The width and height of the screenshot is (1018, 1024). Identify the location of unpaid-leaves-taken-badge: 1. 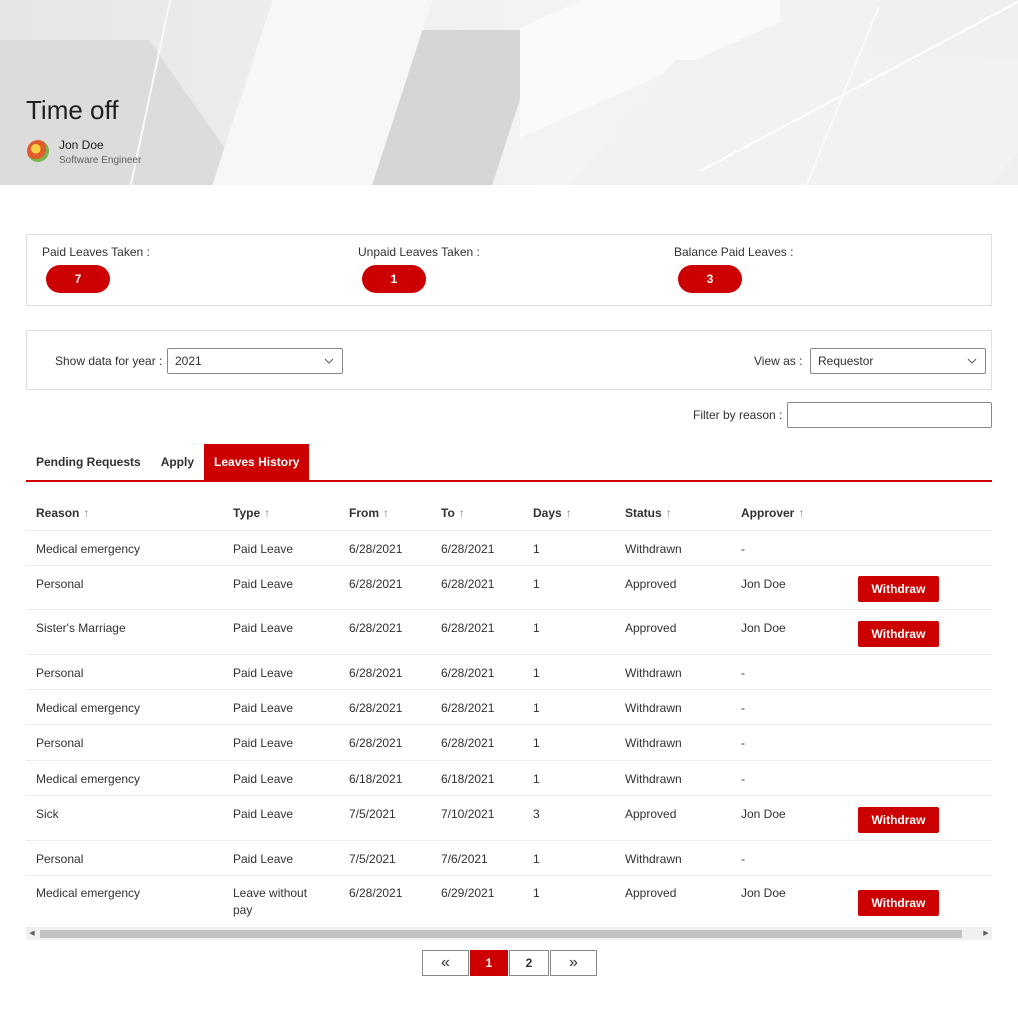
(394, 279).